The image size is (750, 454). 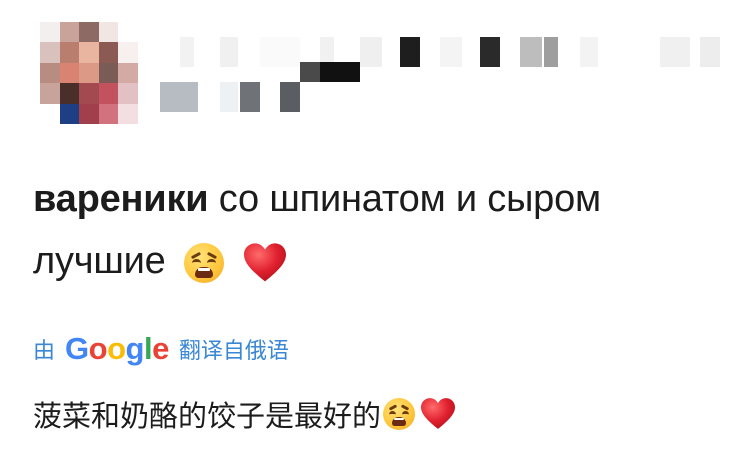 What do you see at coordinates (121, 199) in the screenshot?
I see `comment-bold-word: вареники` at bounding box center [121, 199].